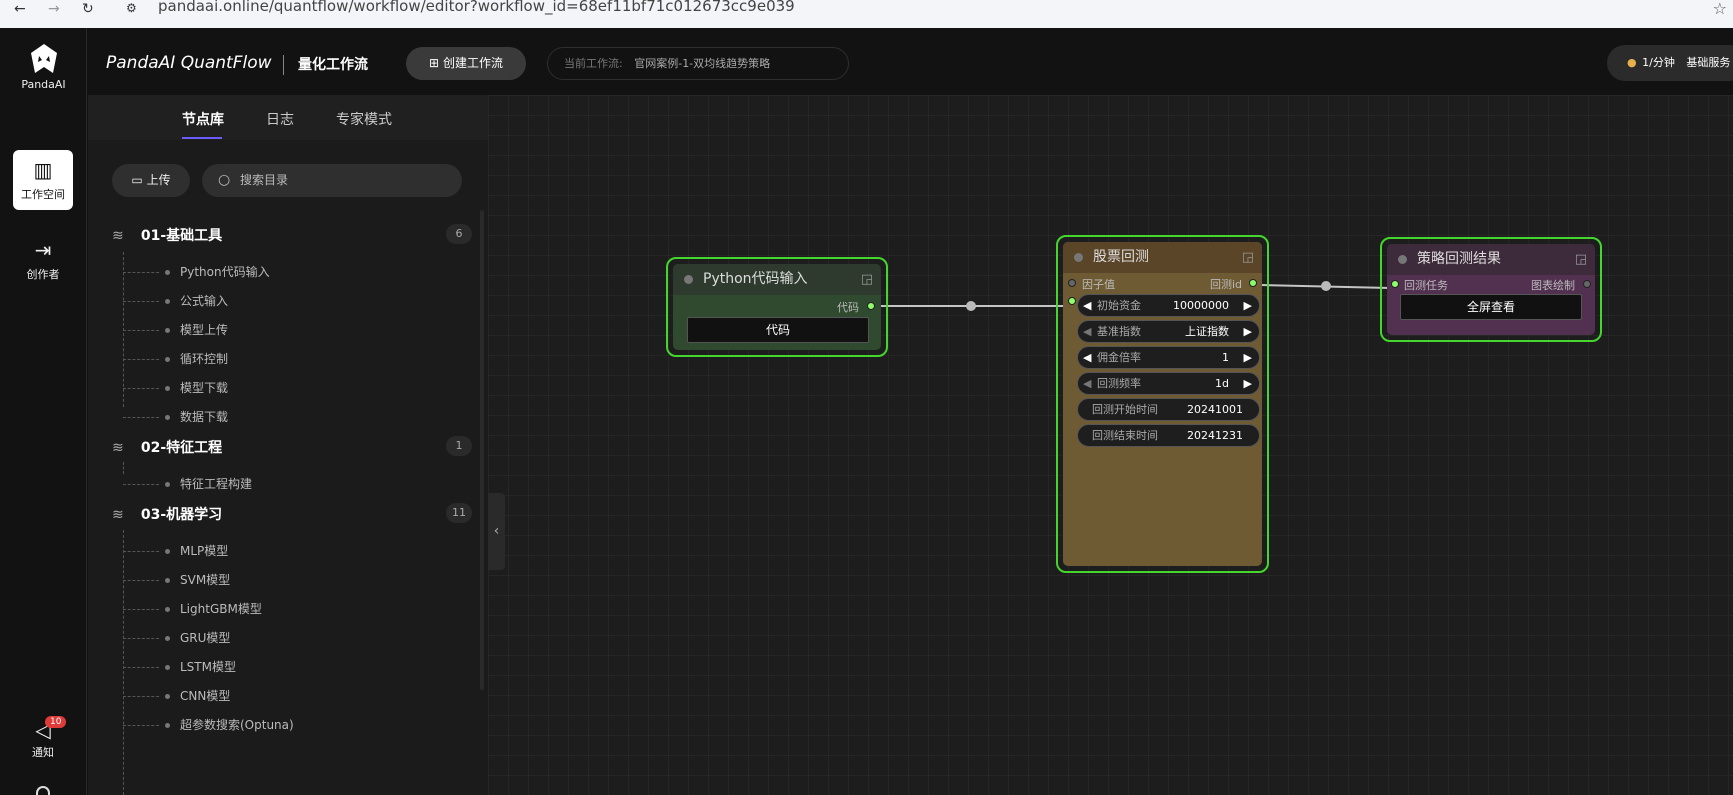  What do you see at coordinates (43, 170) in the screenshot?
I see `layout-icon: ▥` at bounding box center [43, 170].